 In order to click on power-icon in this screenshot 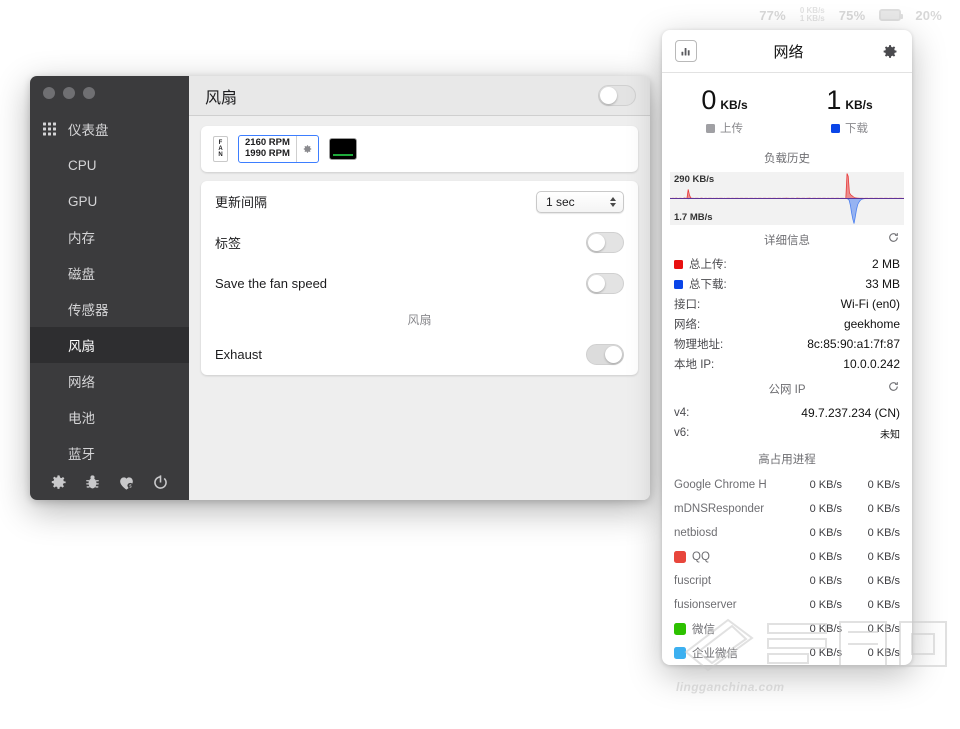, I will do `click(160, 482)`.